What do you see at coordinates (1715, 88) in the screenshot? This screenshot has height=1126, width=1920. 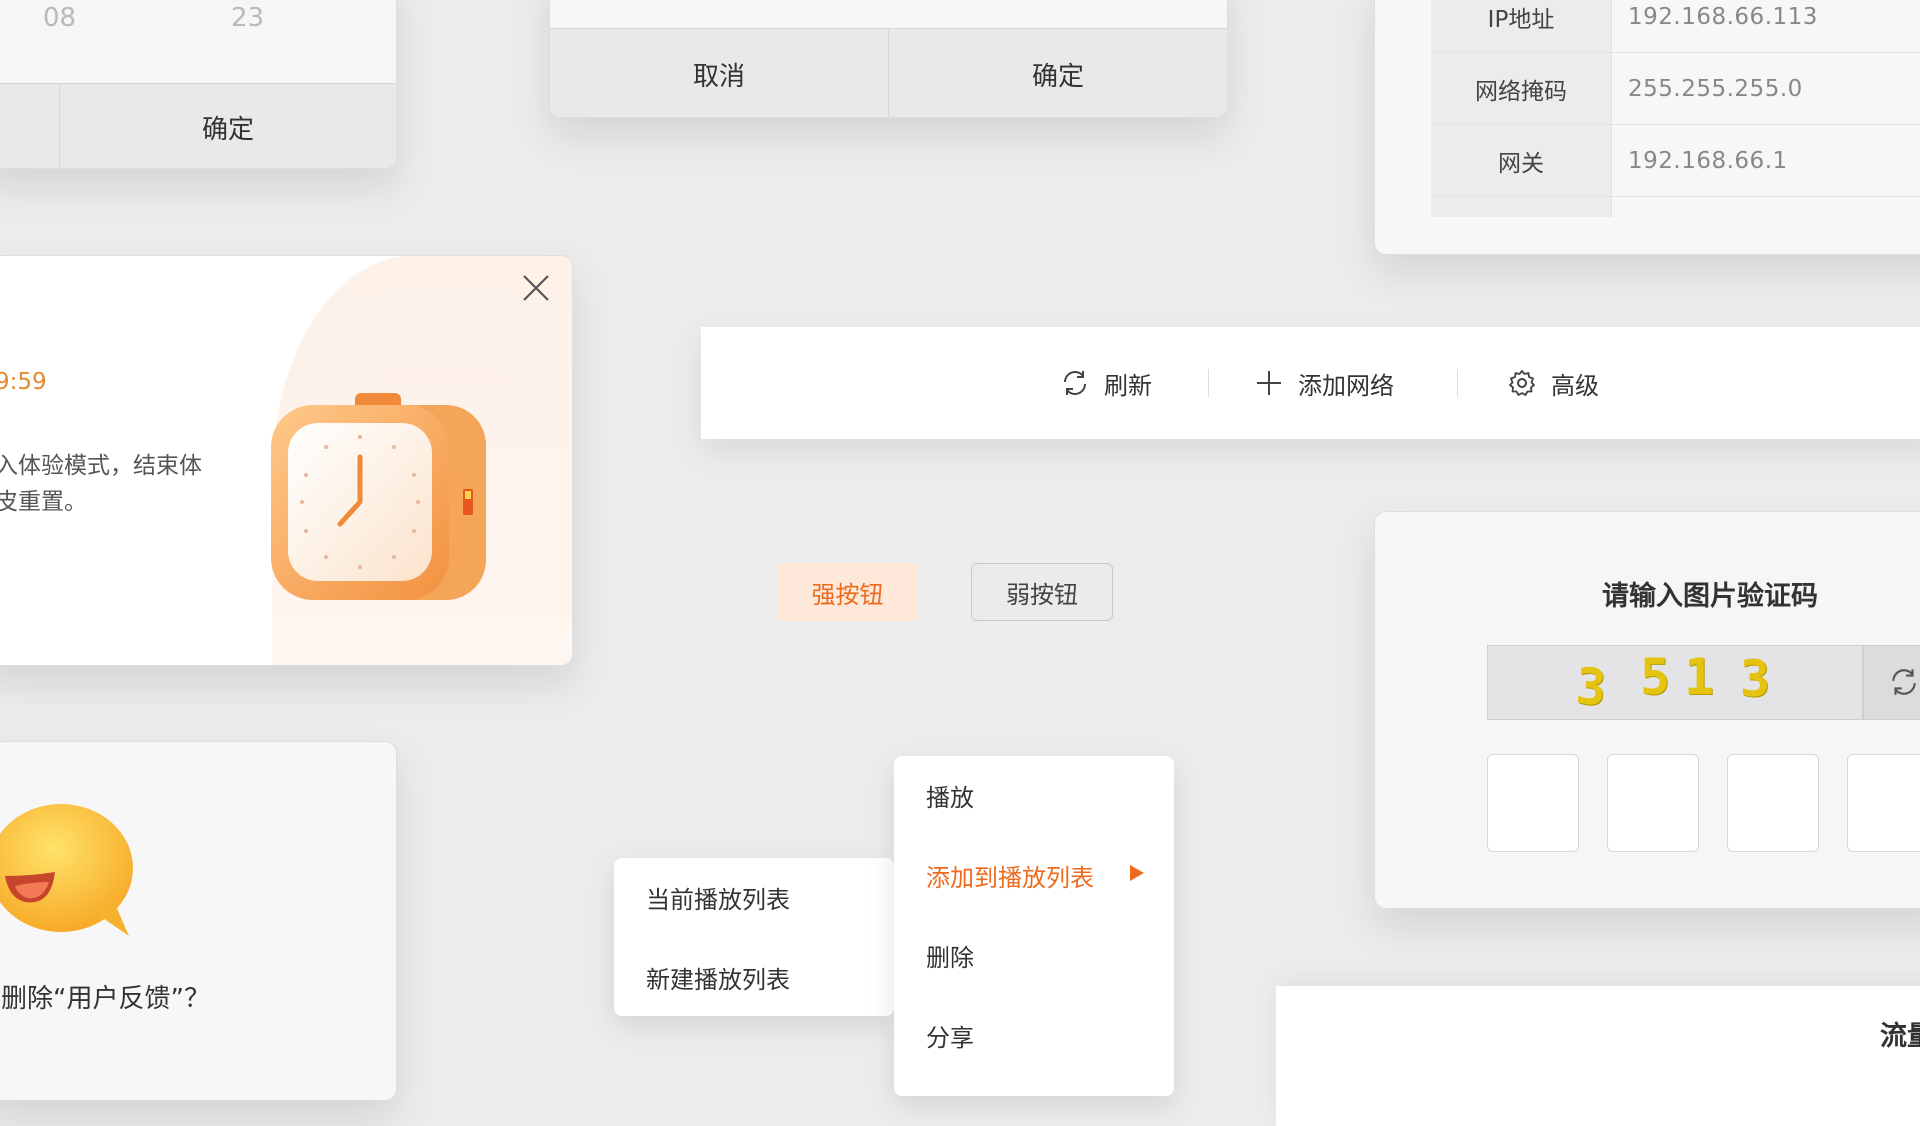 I see `netmask-value: 255.255.255.0` at bounding box center [1715, 88].